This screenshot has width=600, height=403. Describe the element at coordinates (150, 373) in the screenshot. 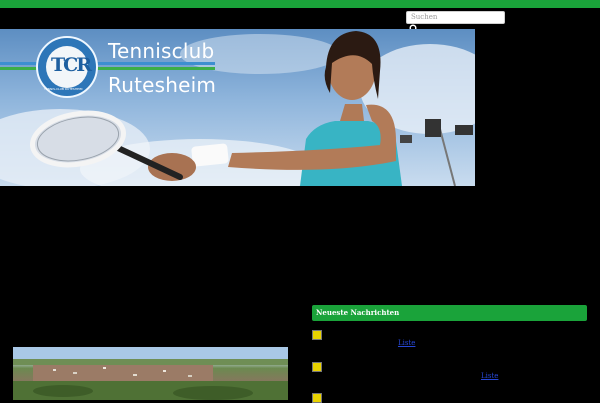

I see `town-photo` at that location.